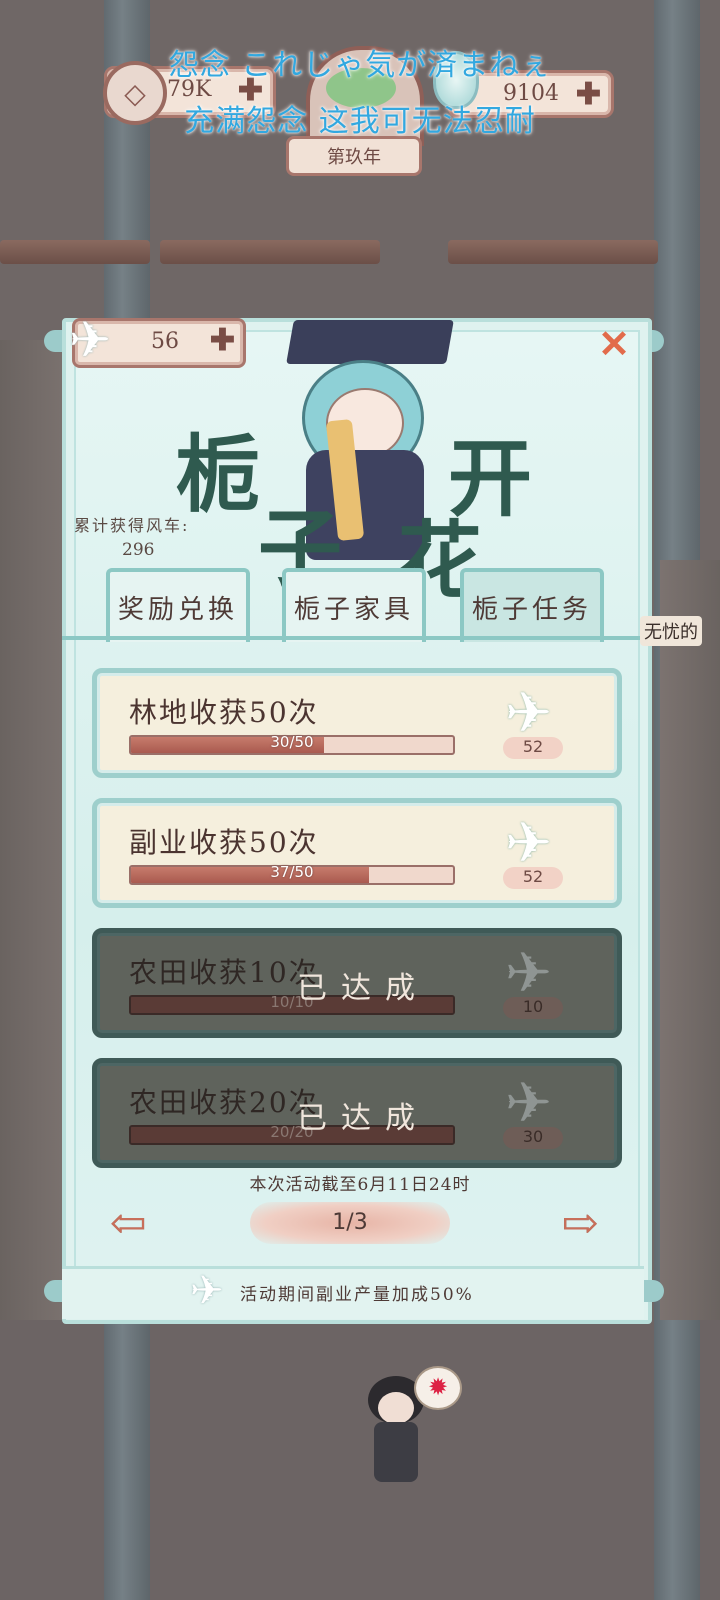  Describe the element at coordinates (354, 605) in the screenshot. I see `tab-gardenia-furniture: 栀子家具` at that location.